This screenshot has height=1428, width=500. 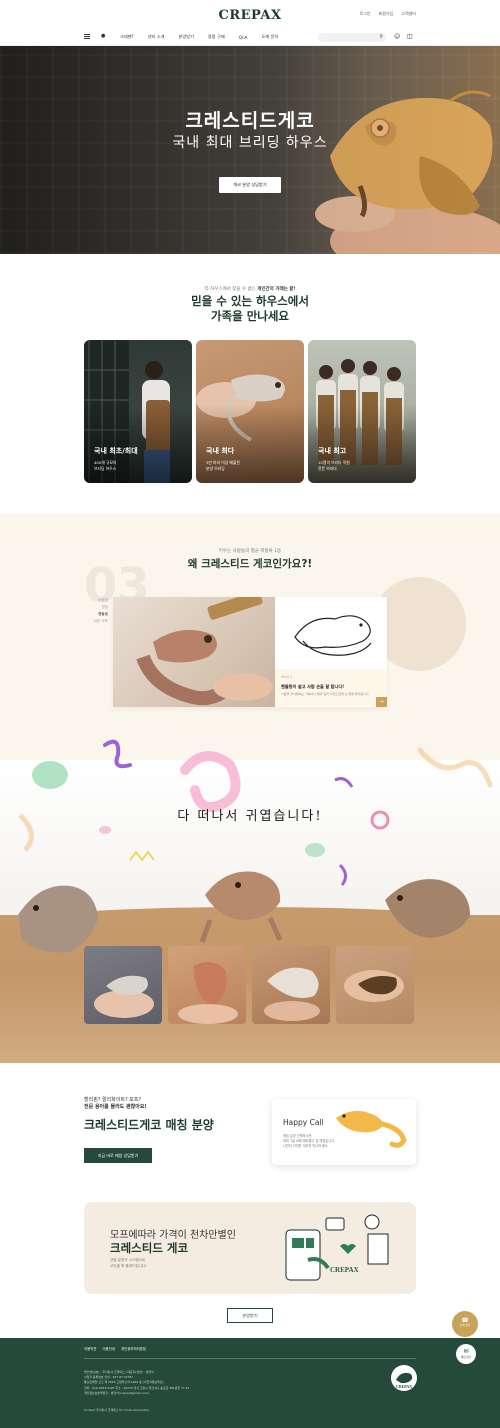 What do you see at coordinates (138, 411) in the screenshot?
I see `family-card-largest: 국내 최초/최대 400개 규모의 브리딩 하우스` at bounding box center [138, 411].